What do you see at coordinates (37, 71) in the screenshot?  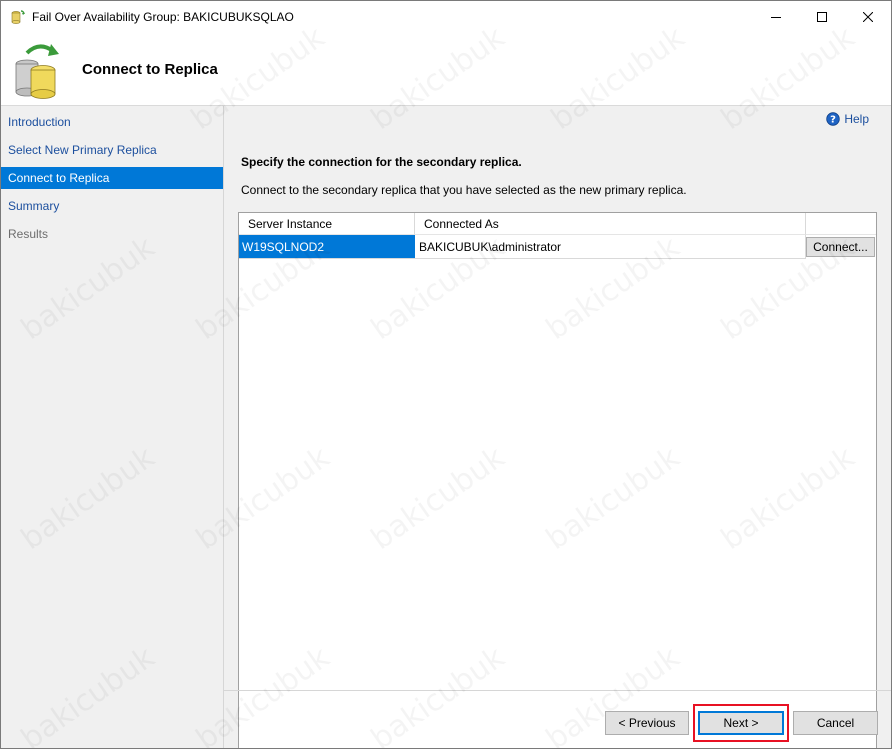 I see `availability-group-icon` at bounding box center [37, 71].